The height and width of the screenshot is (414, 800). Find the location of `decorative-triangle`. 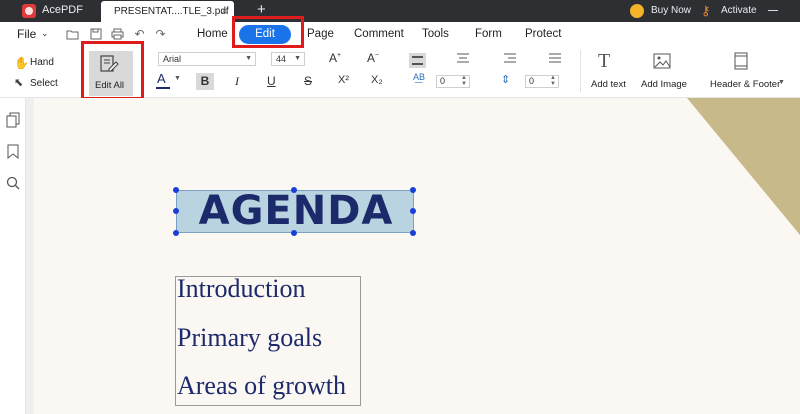

decorative-triangle is located at coordinates (743, 166).